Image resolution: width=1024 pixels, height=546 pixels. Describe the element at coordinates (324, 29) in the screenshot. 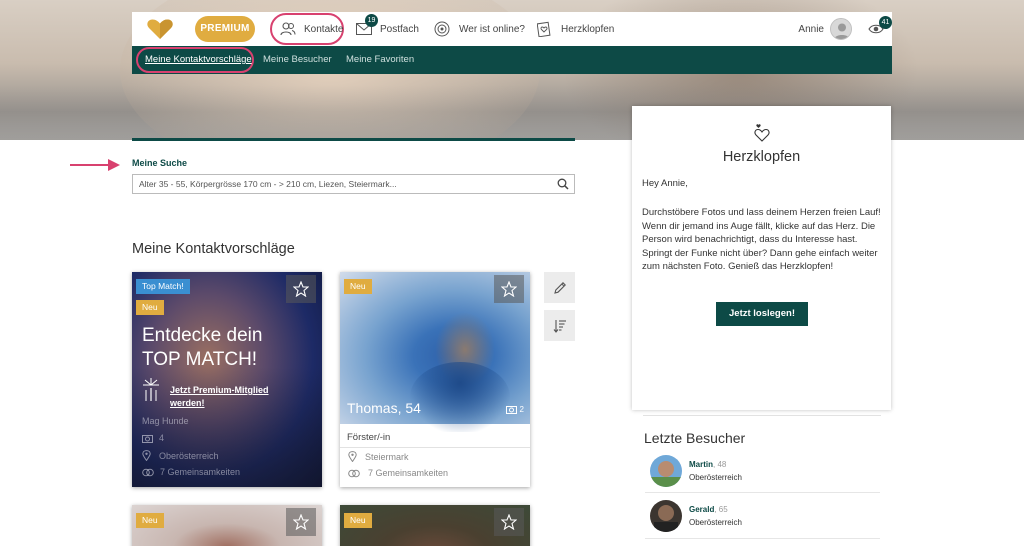

I see `nav-kontakte-label: Kontakte` at that location.